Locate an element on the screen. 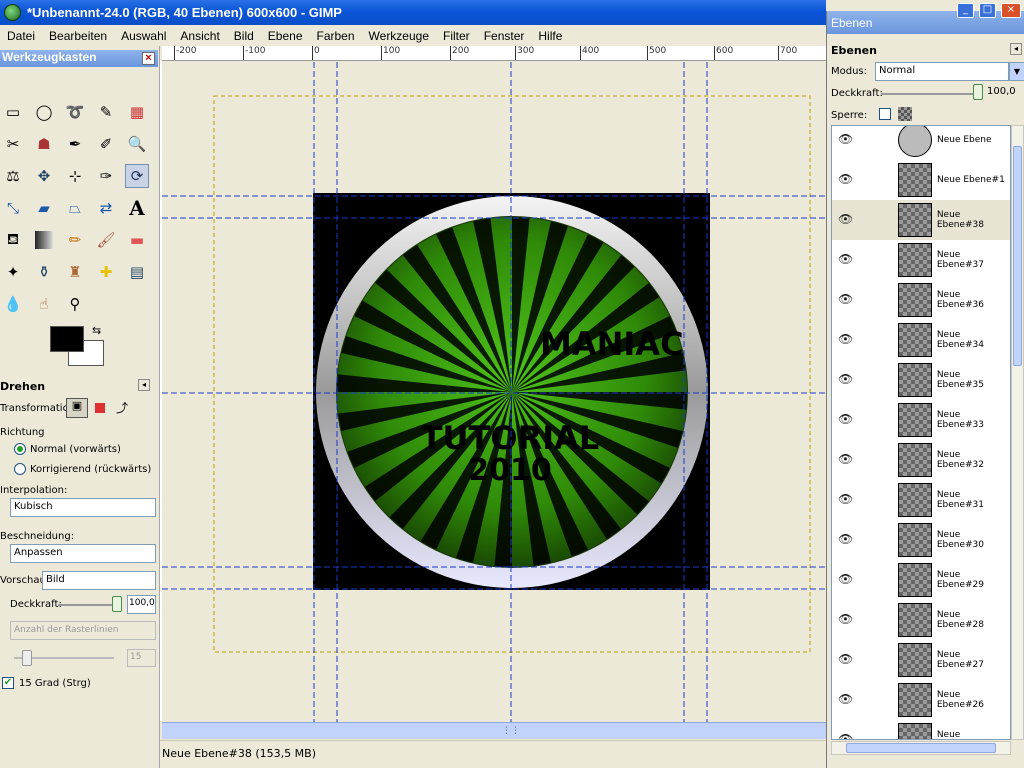  color-select-icon: ▦ is located at coordinates (137, 112).